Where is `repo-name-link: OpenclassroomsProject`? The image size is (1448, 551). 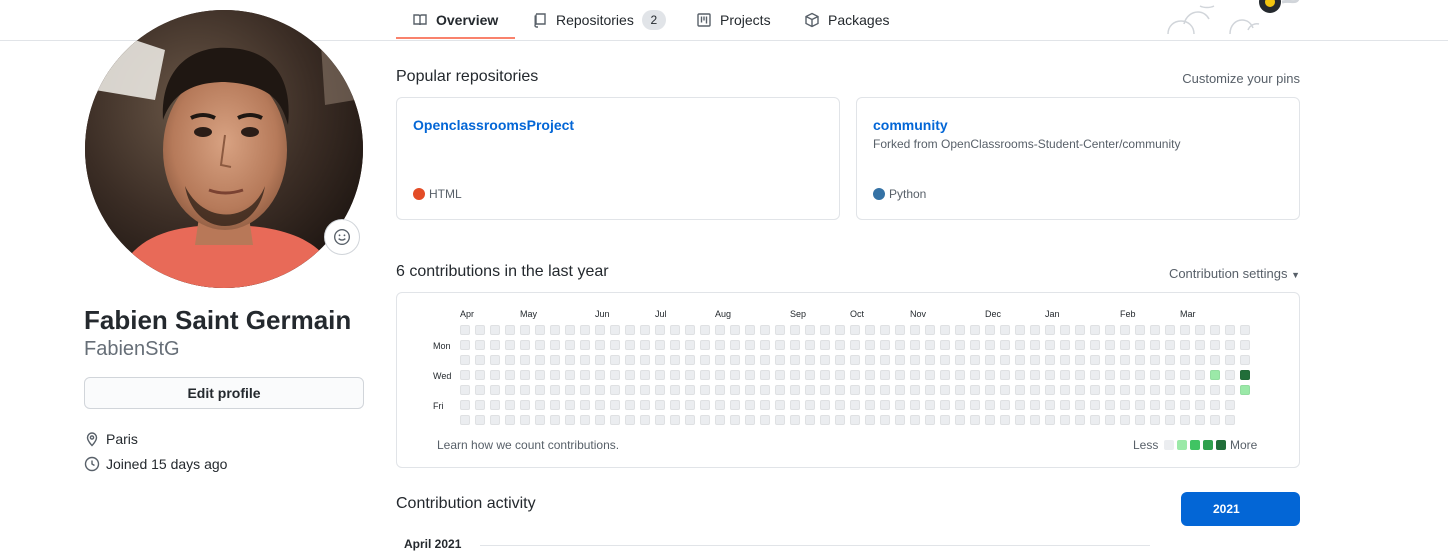
repo-name-link: OpenclassroomsProject is located at coordinates (493, 125).